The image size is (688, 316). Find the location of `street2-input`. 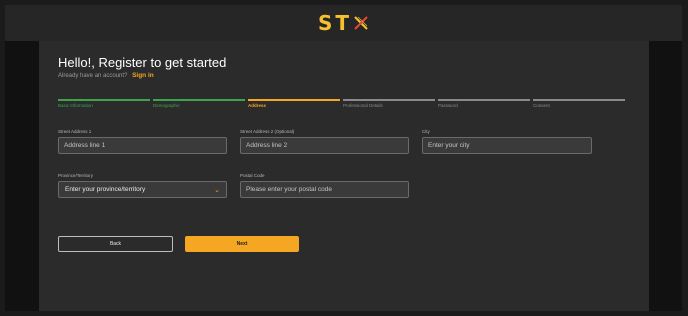

street2-input is located at coordinates (324, 145).